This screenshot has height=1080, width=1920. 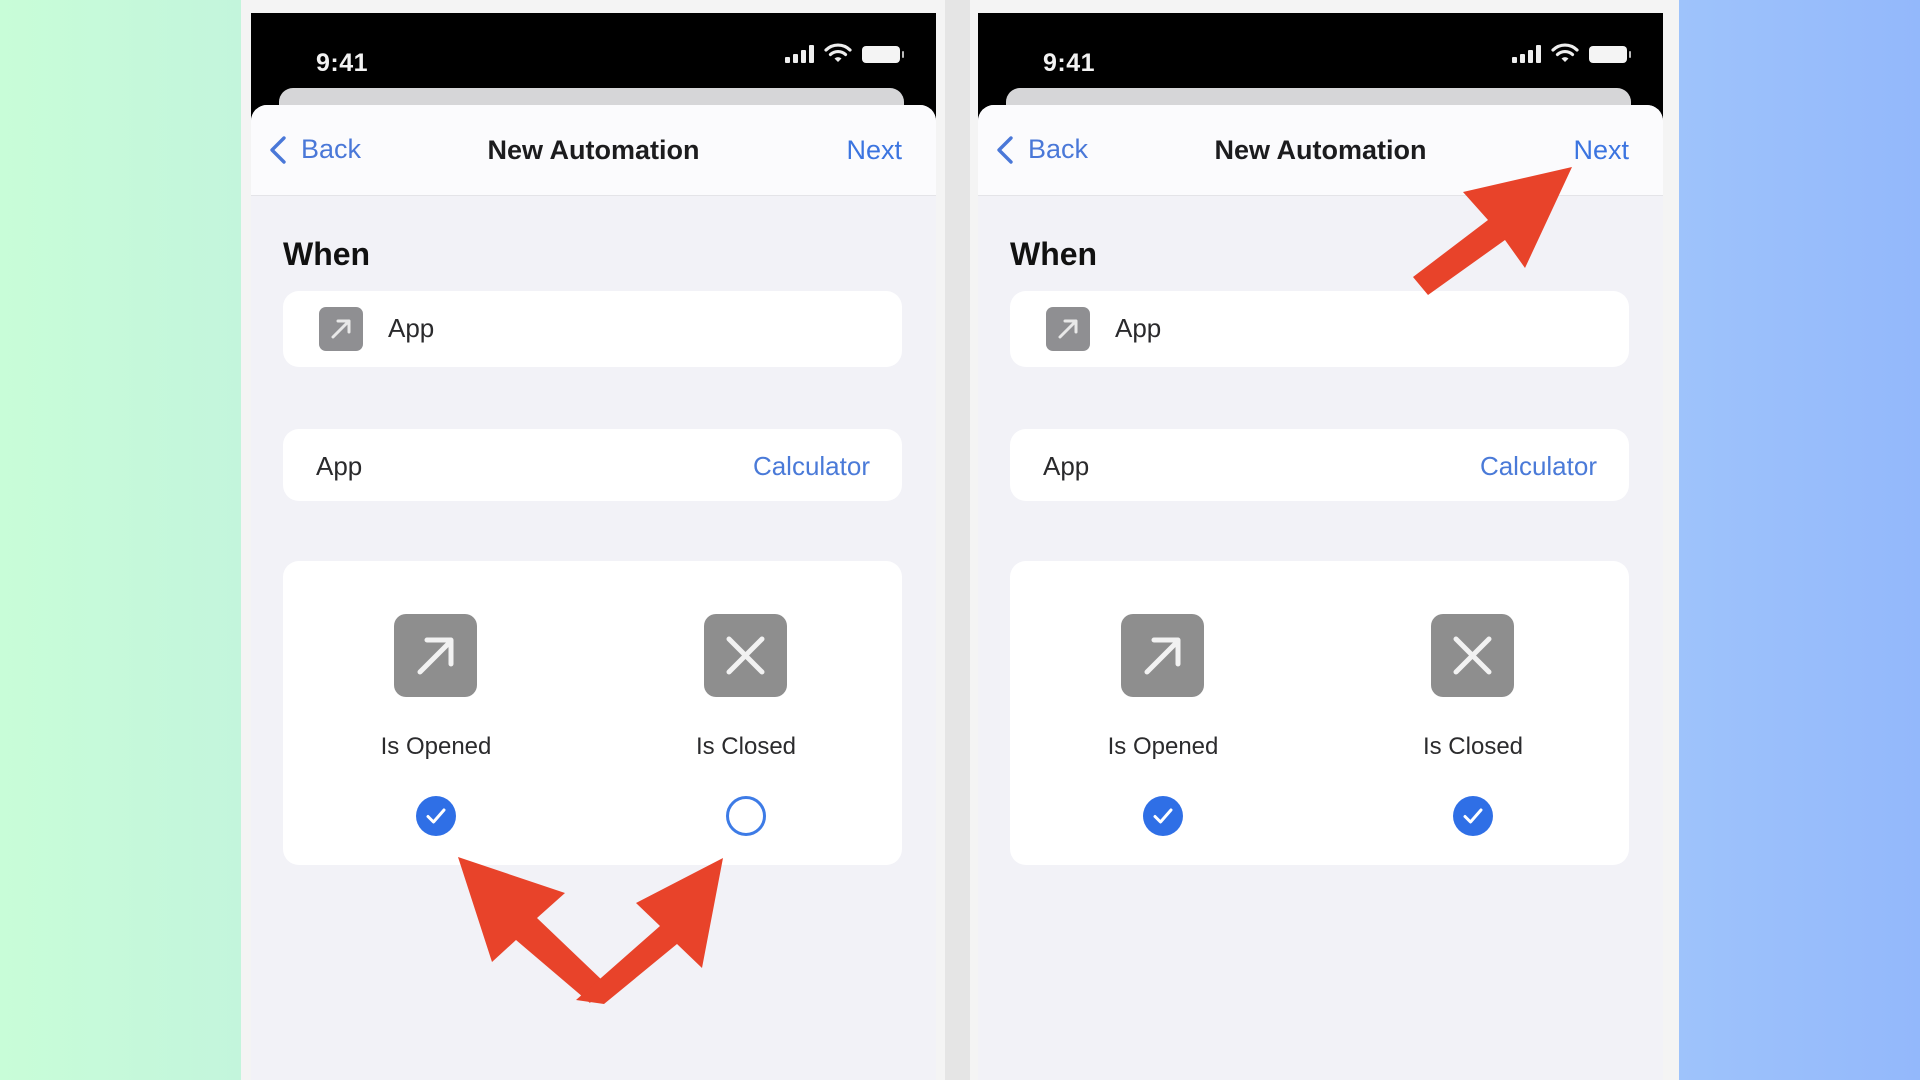 I want to click on background-left-gradient, so click(x=120, y=540).